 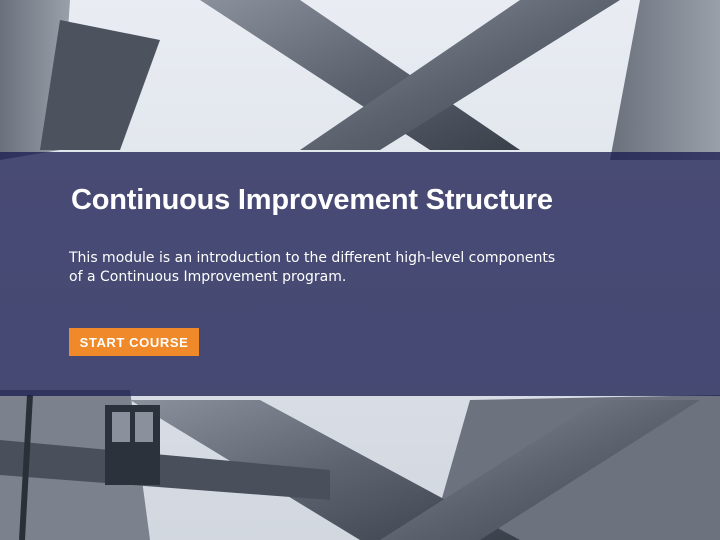 What do you see at coordinates (312, 200) in the screenshot?
I see `course-title: Continuous Improvement Structure` at bounding box center [312, 200].